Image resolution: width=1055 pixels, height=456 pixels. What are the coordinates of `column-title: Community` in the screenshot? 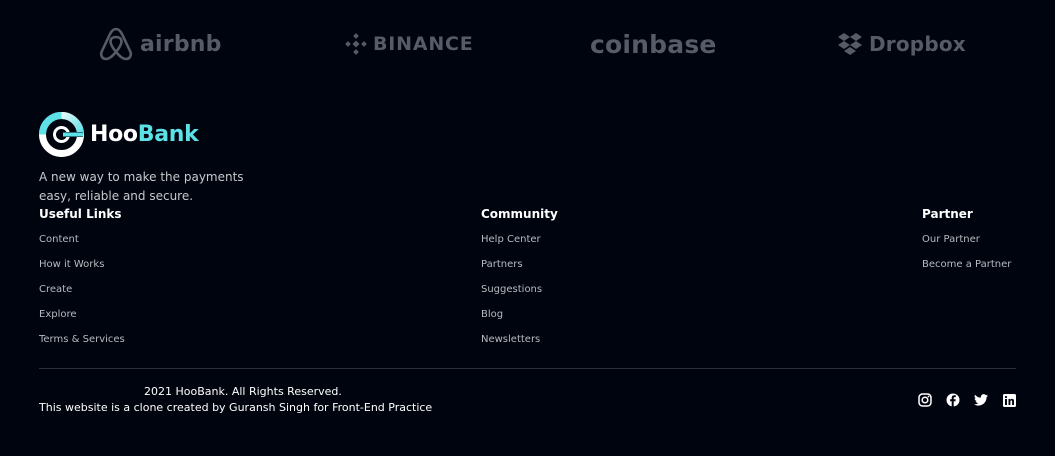 It's located at (519, 214).